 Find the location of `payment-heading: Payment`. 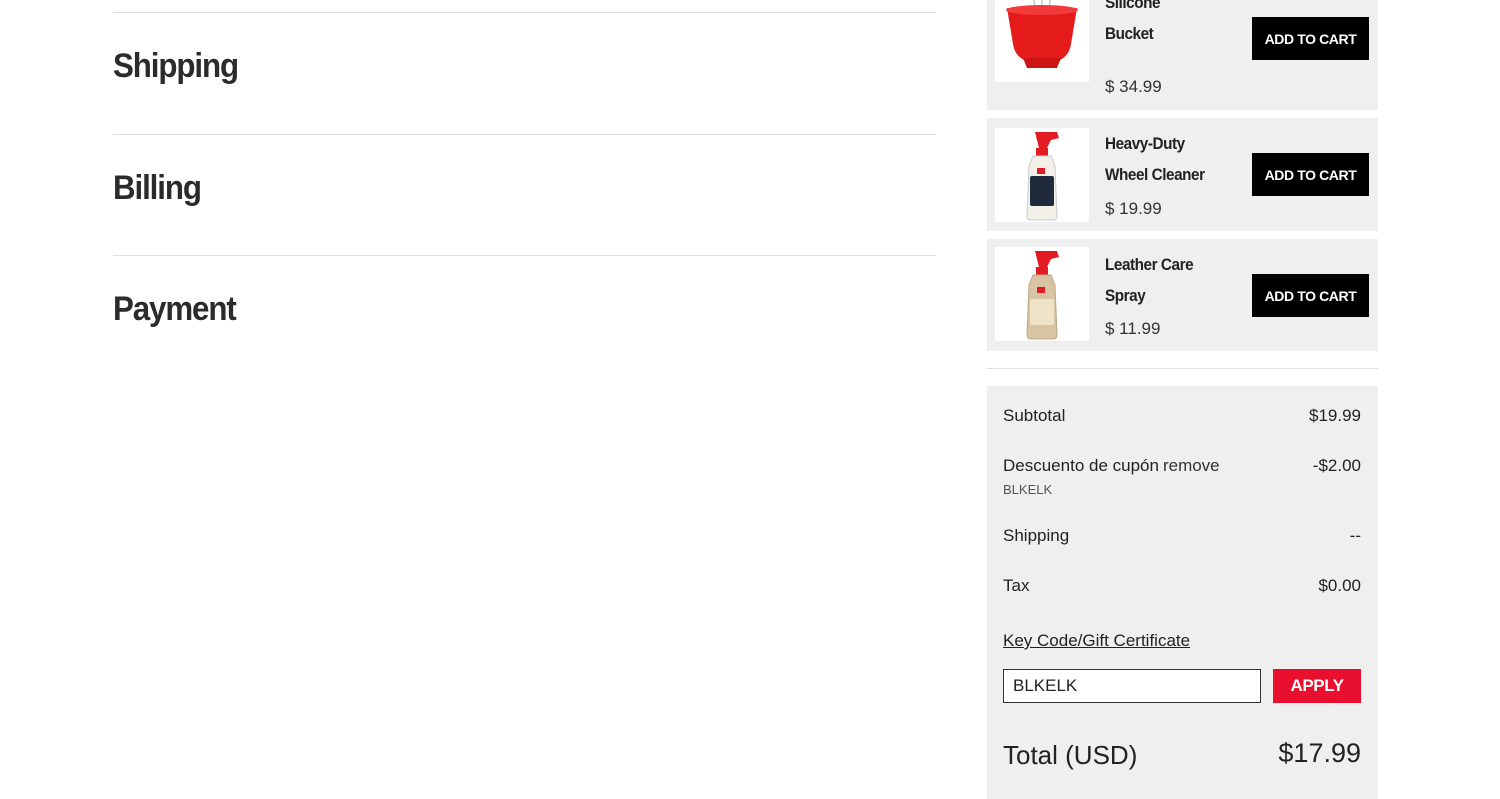

payment-heading: Payment is located at coordinates (175, 309).